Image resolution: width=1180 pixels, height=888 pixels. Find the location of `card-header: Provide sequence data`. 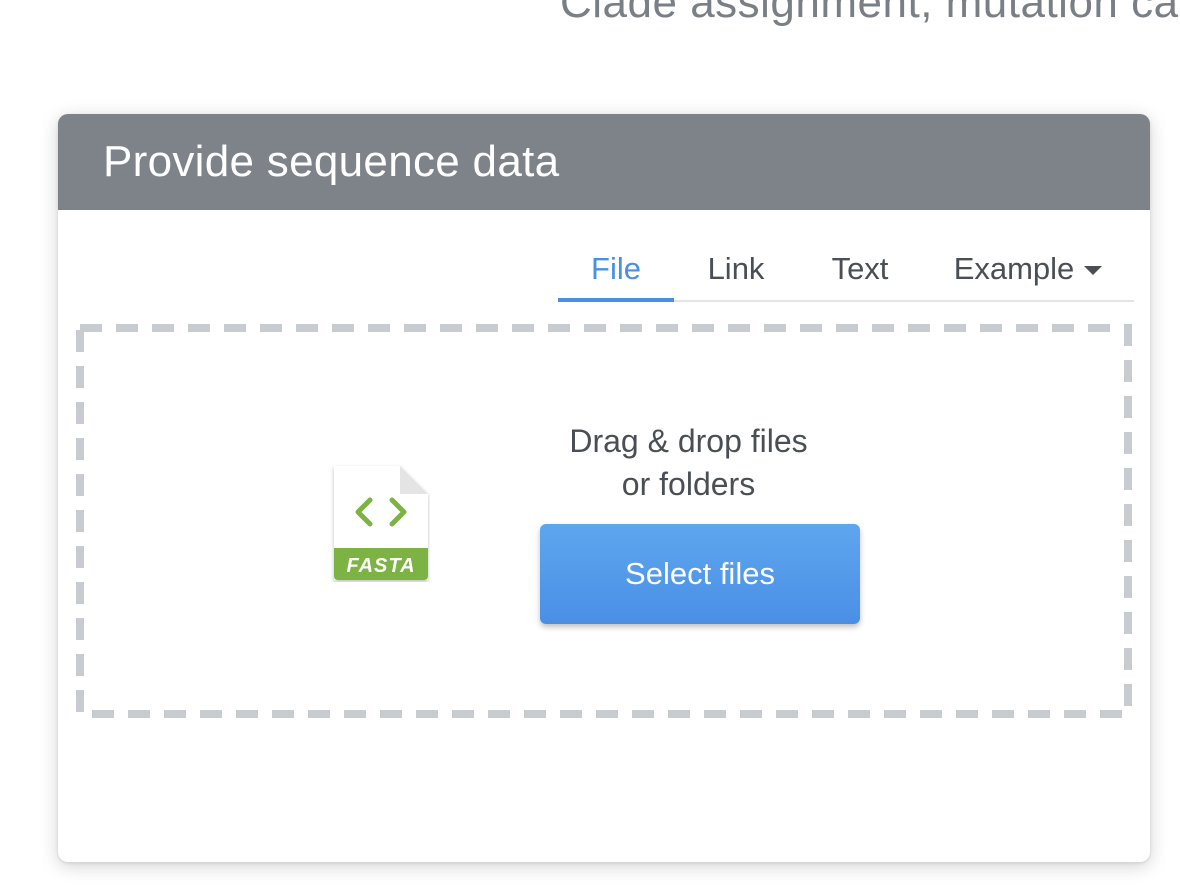

card-header: Provide sequence data is located at coordinates (604, 162).